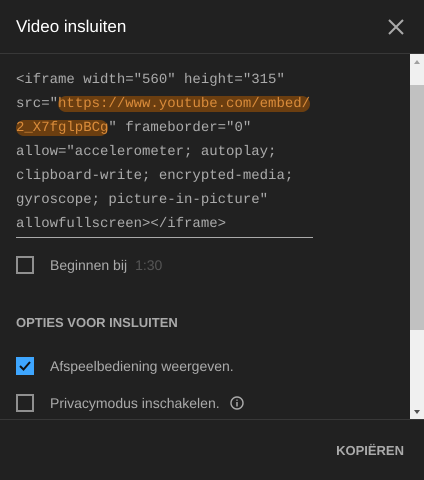  Describe the element at coordinates (97, 322) in the screenshot. I see `section-title: OPTIES VOOR INSLUITEN` at that location.